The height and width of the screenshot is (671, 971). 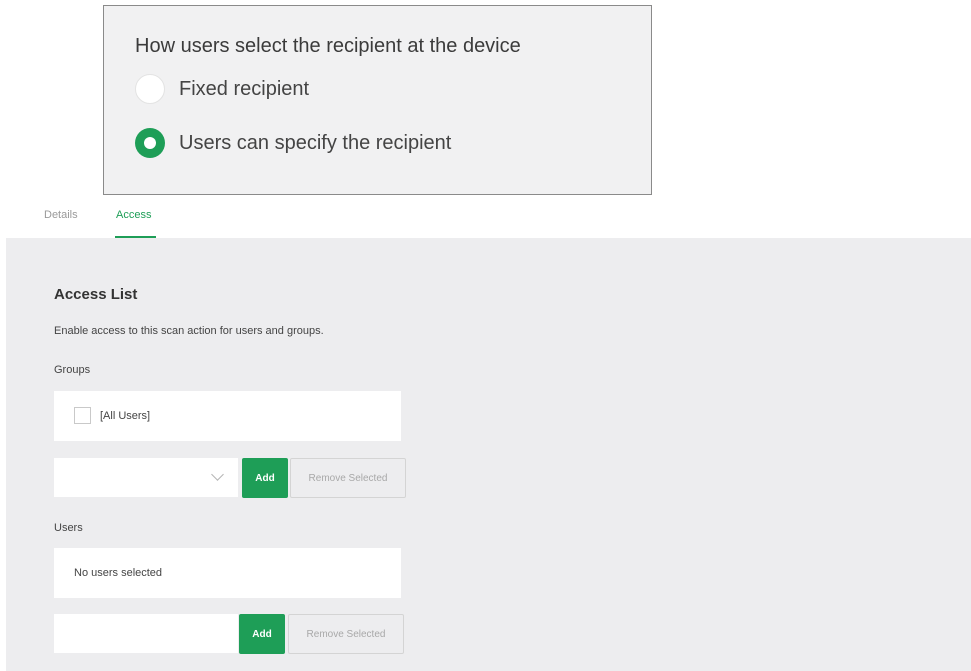 What do you see at coordinates (315, 142) in the screenshot?
I see `radio-label-users-specify-recipient: Users can specify the recipient` at bounding box center [315, 142].